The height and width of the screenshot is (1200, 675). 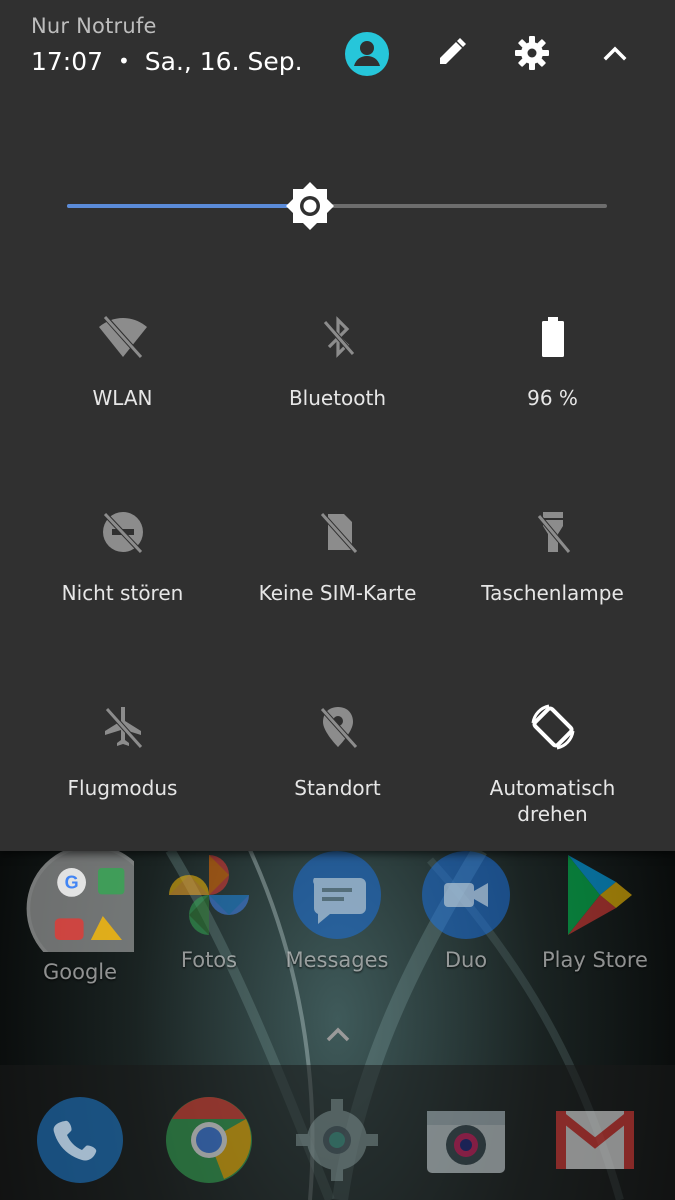 What do you see at coordinates (615, 53) in the screenshot?
I see `collapse-icon` at bounding box center [615, 53].